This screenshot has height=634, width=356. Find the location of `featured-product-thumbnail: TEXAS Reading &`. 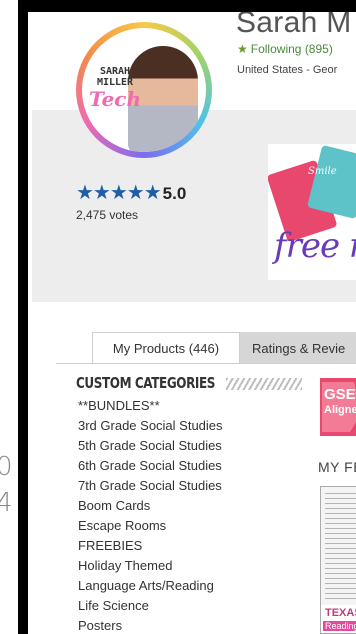

featured-product-thumbnail: TEXAS Reading & is located at coordinates (338, 560).